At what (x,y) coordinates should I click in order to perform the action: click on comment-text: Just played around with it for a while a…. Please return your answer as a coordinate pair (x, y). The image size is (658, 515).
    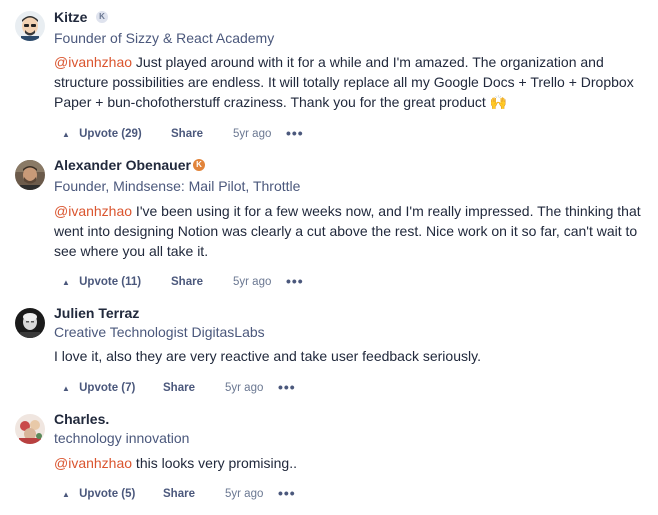
    Looking at the image, I should click on (344, 82).